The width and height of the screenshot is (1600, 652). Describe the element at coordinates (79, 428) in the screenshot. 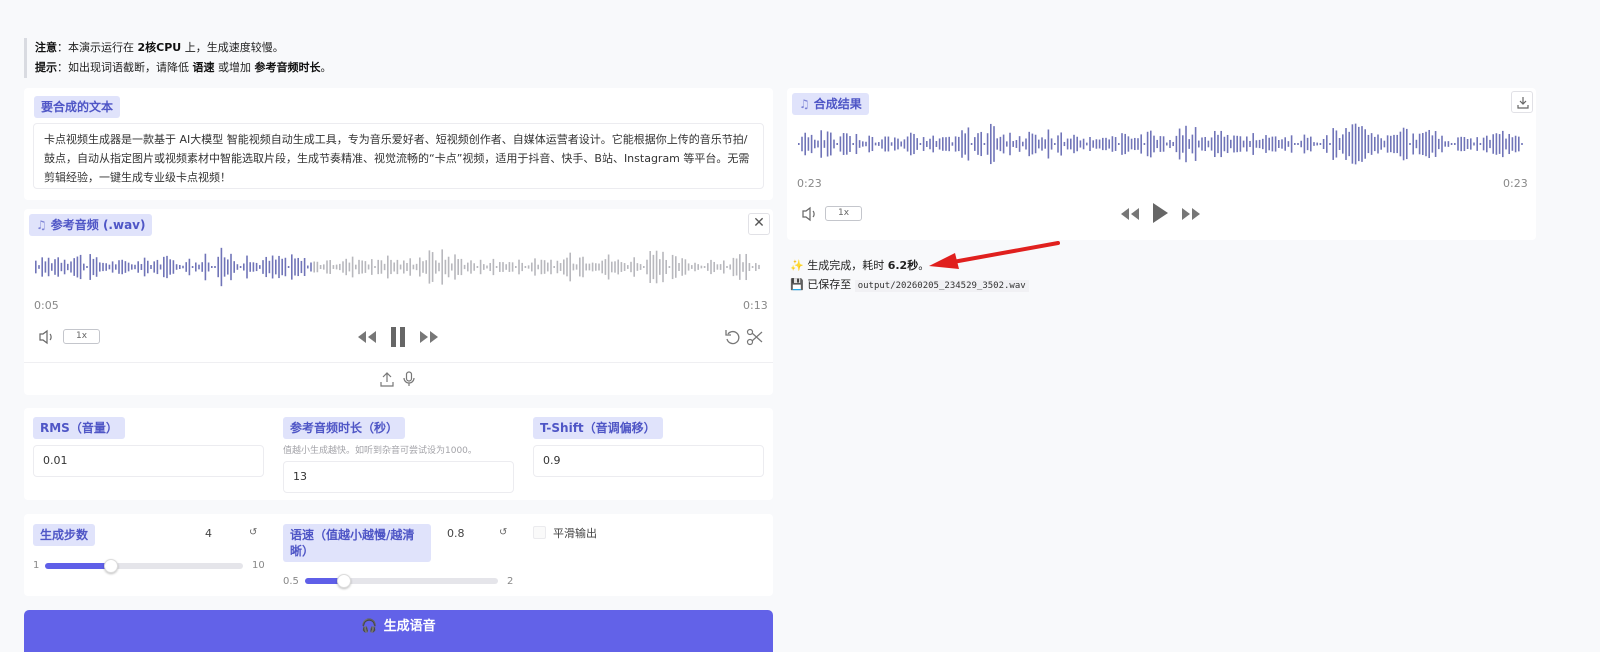

I see `rms-label: RMS（音量）` at that location.